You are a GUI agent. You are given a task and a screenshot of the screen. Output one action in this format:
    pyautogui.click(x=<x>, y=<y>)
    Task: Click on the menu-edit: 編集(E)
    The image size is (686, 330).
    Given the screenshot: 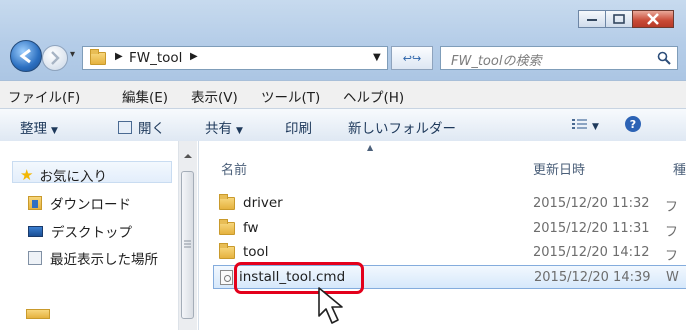 What is the action you would take?
    pyautogui.click(x=145, y=96)
    